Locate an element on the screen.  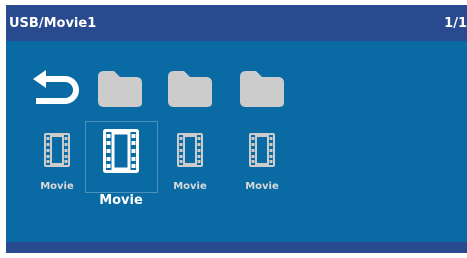
movie-item-selected: Movie is located at coordinates (121, 168).